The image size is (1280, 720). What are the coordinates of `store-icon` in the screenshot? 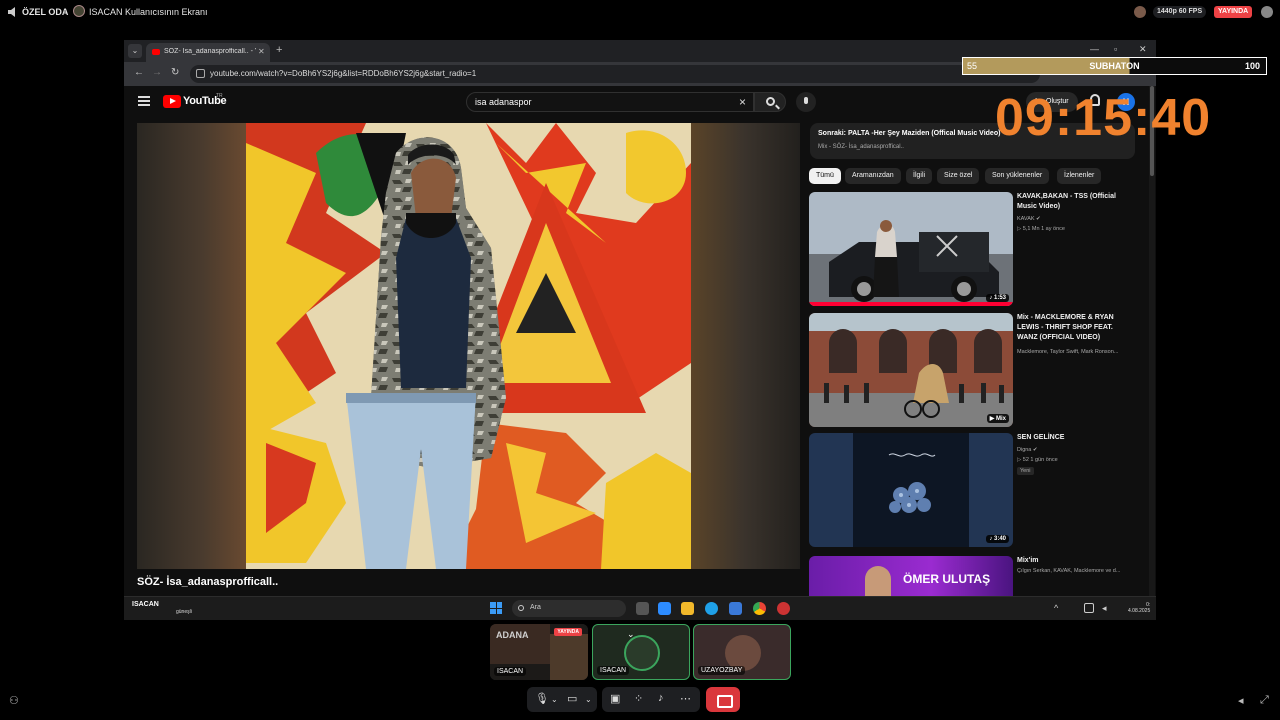 It's located at (735, 608).